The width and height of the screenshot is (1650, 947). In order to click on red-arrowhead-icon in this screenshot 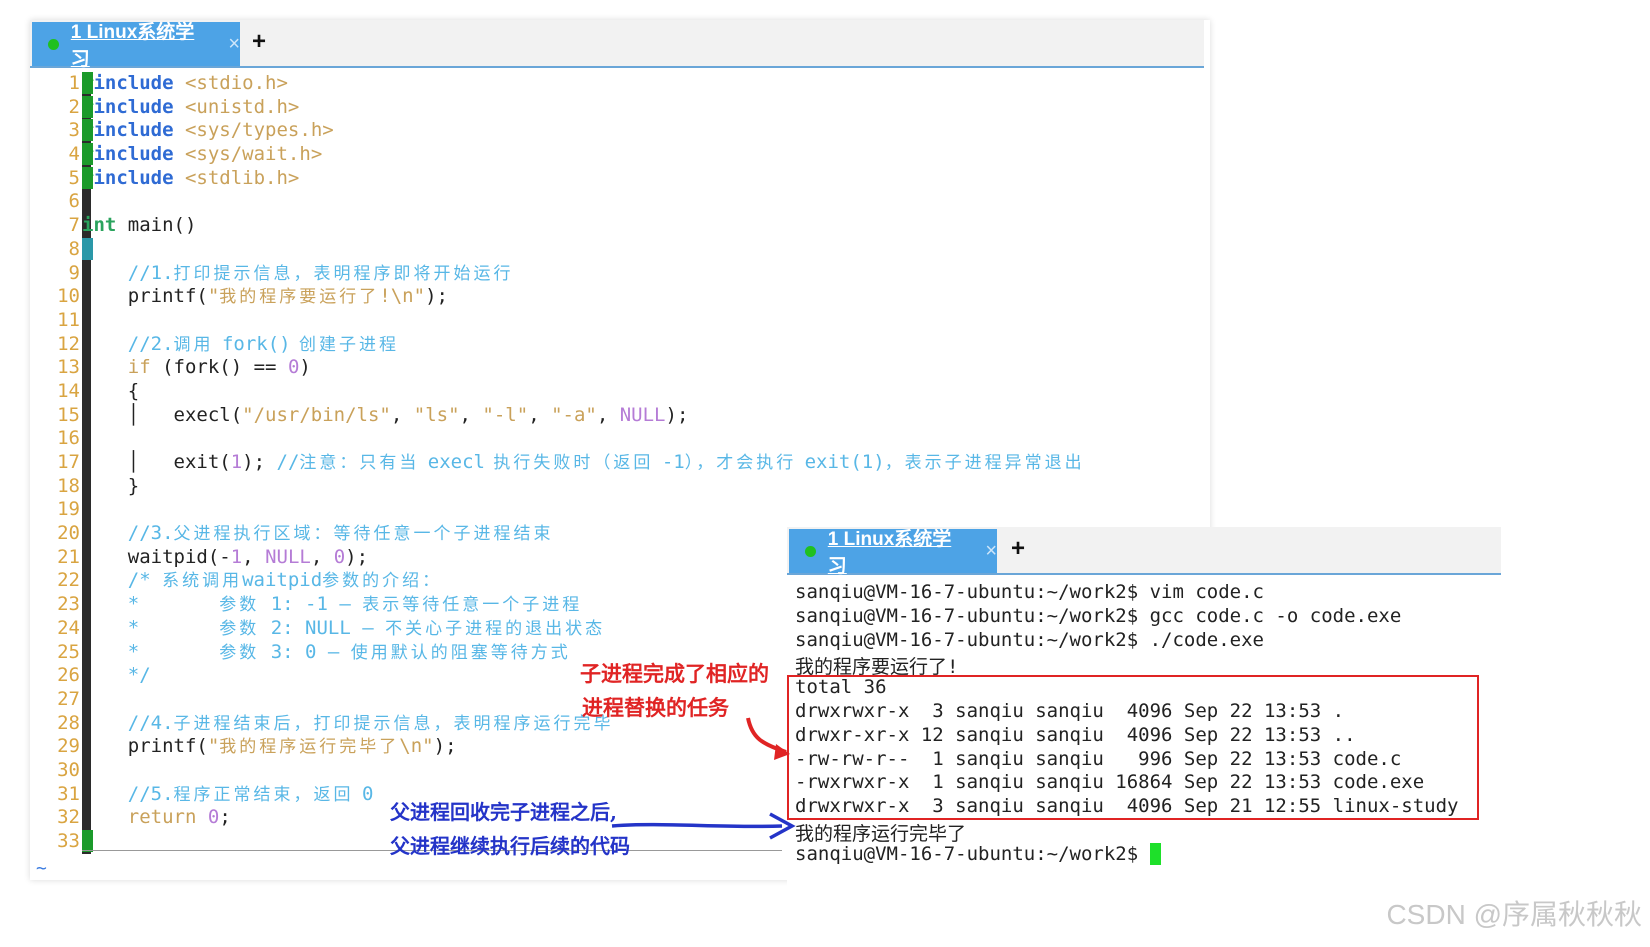, I will do `click(782, 752)`.